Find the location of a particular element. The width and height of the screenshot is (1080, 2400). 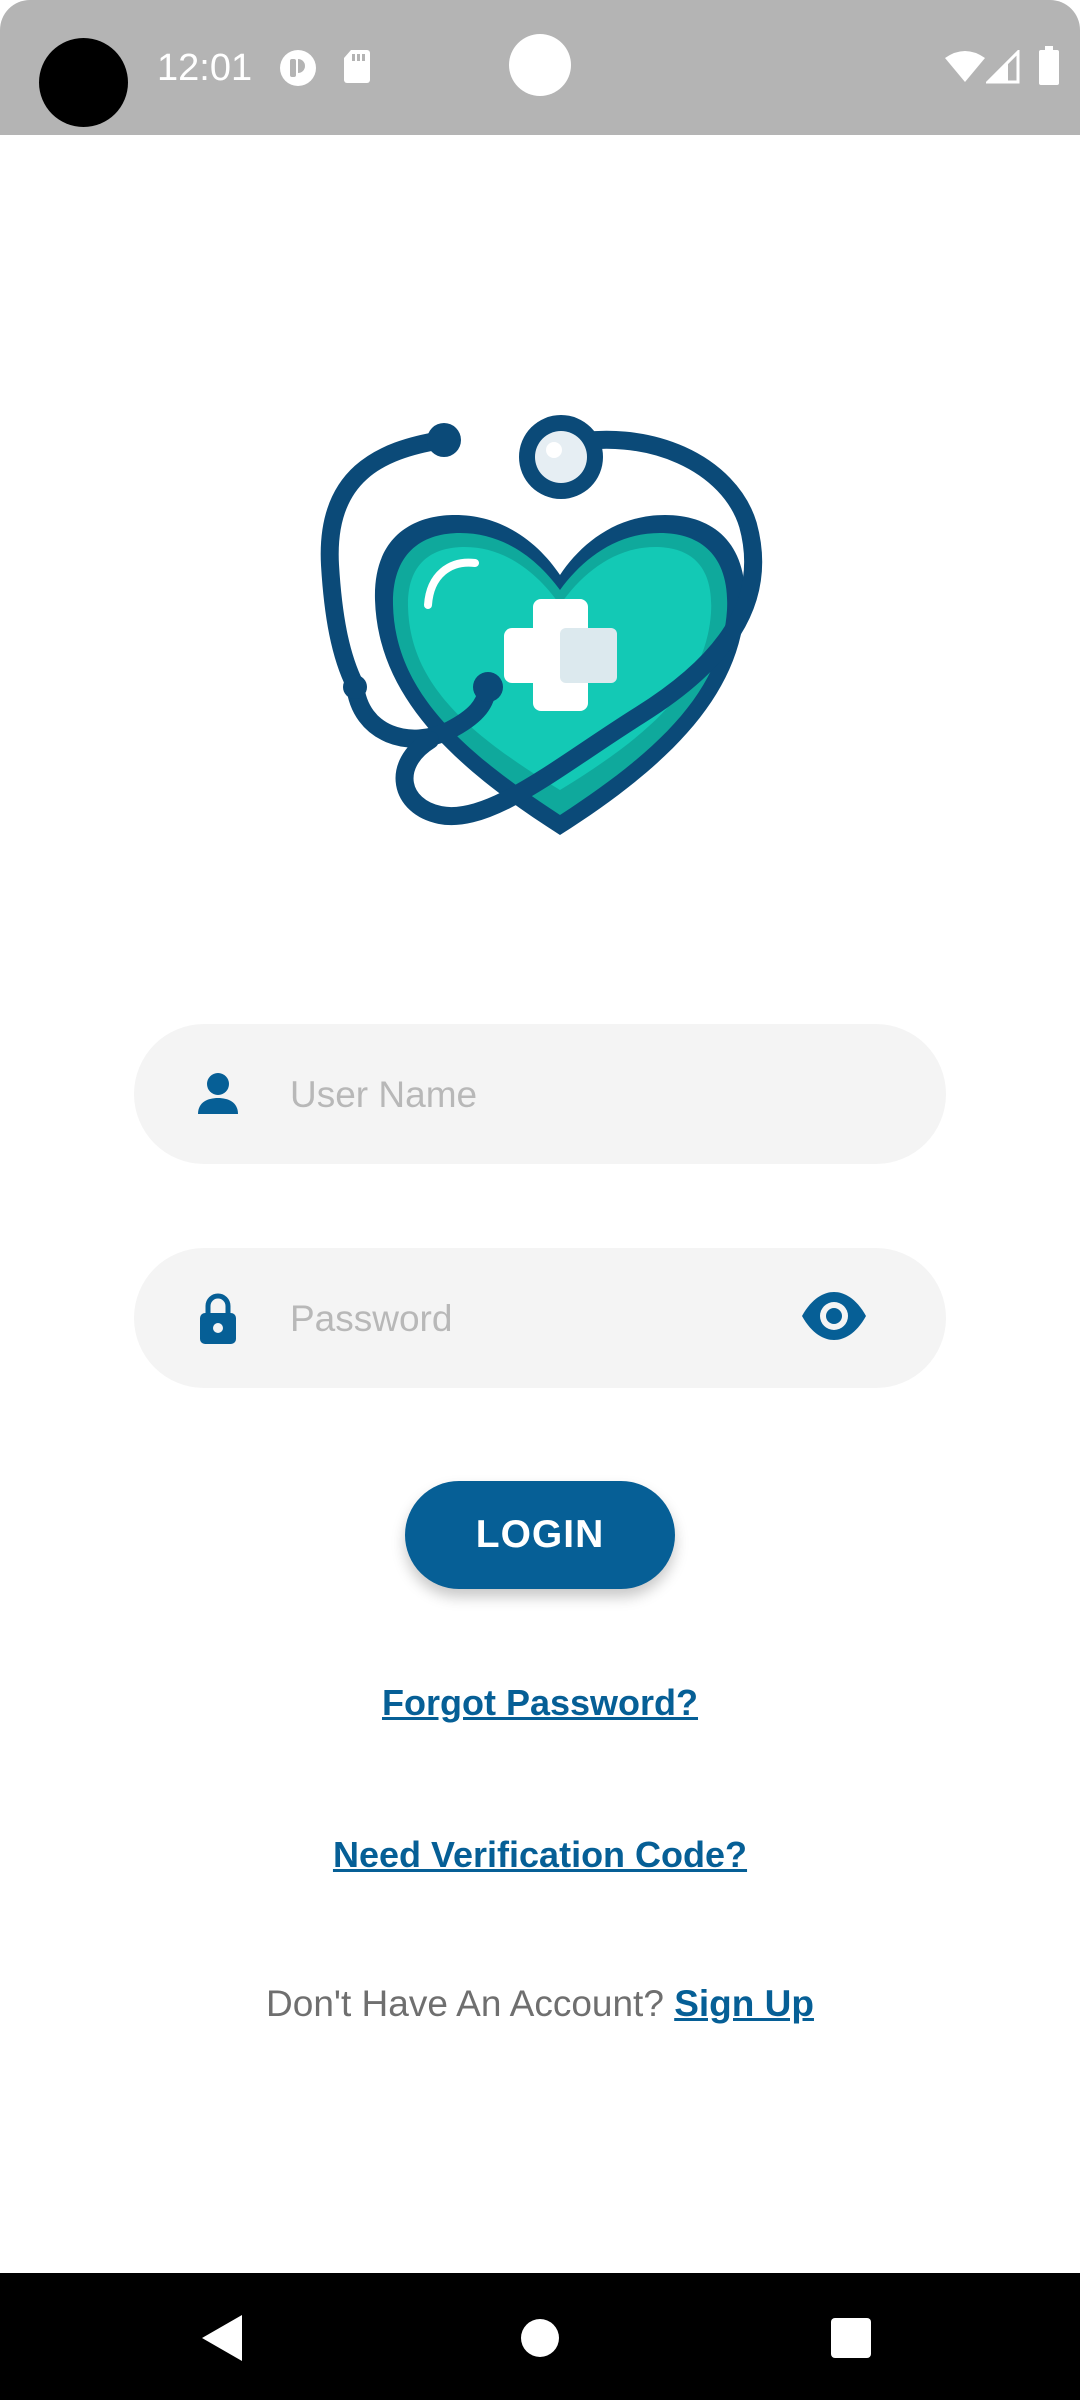

no-account-text: Don't Have An Account? is located at coordinates (465, 2003).